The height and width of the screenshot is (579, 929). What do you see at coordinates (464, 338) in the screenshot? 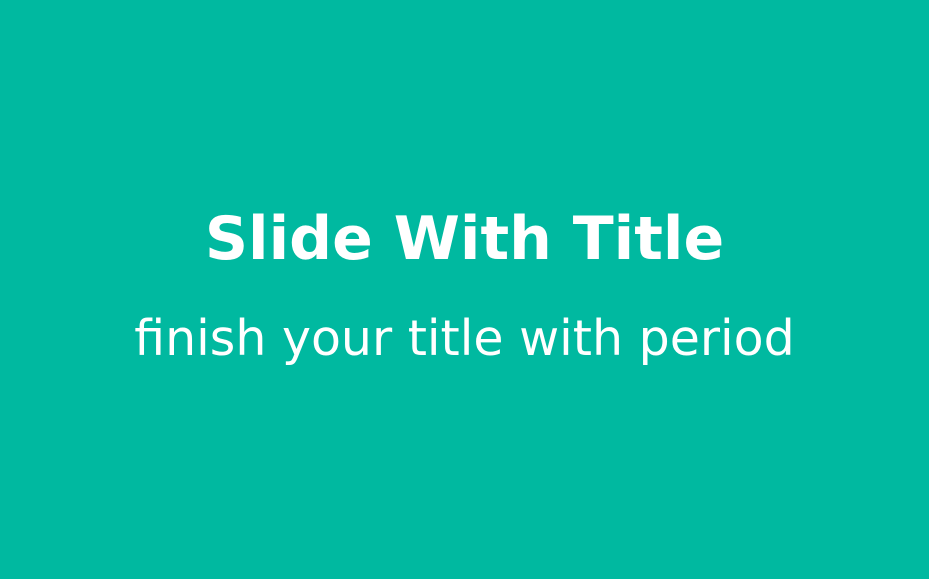
I see `slide-subtitle: finish your title with period` at bounding box center [464, 338].